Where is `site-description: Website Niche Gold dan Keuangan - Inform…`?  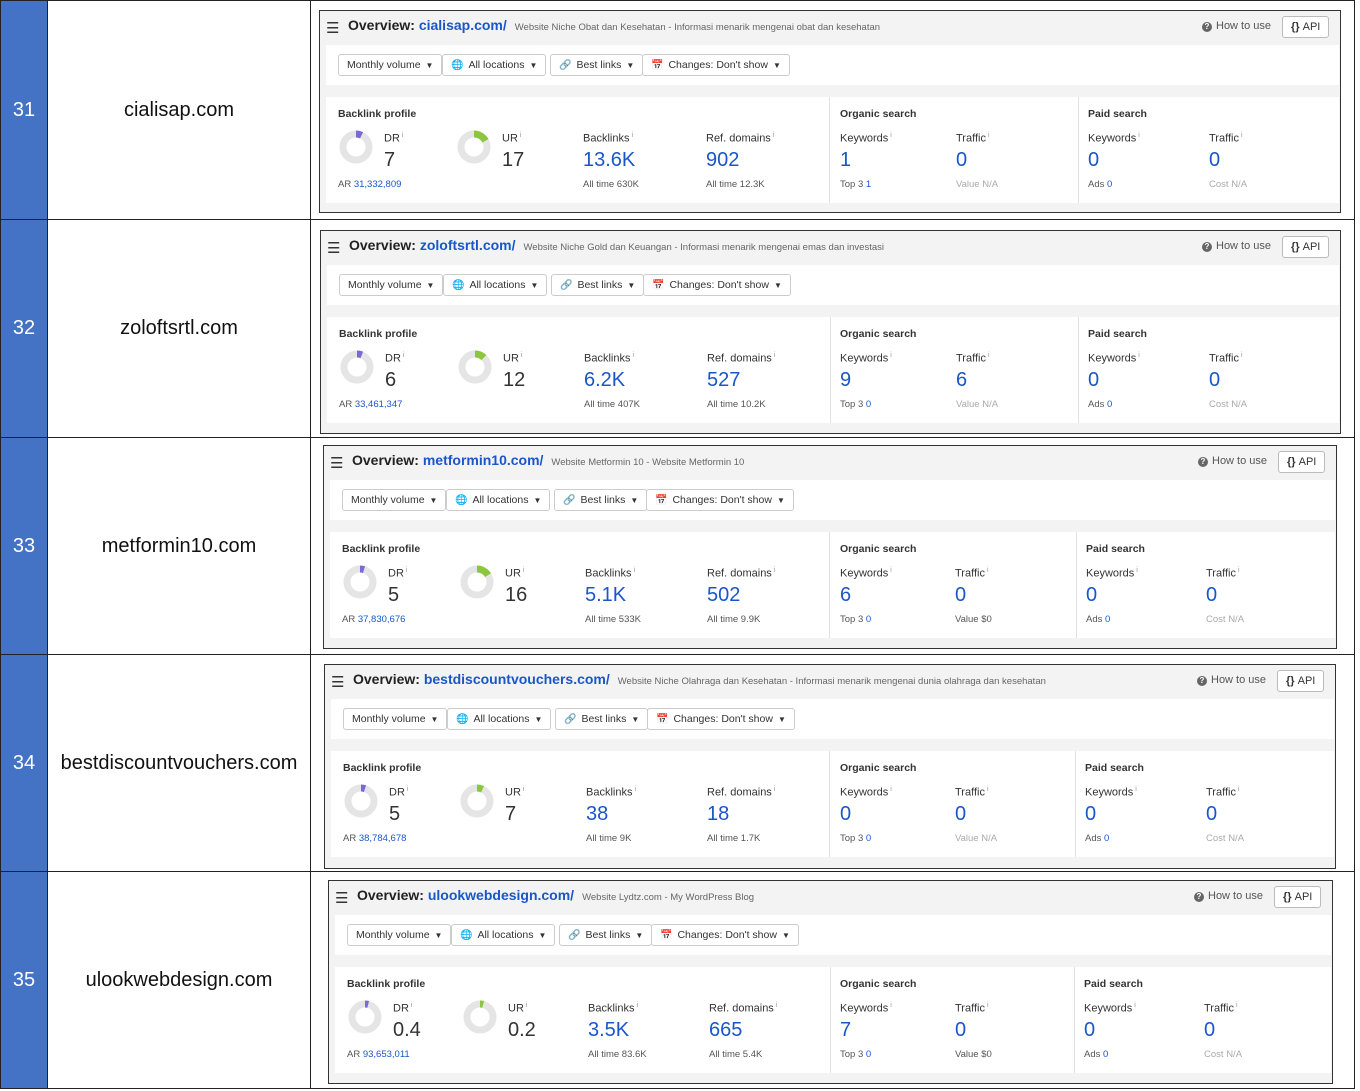 site-description: Website Niche Gold dan Keuangan - Inform… is located at coordinates (704, 247).